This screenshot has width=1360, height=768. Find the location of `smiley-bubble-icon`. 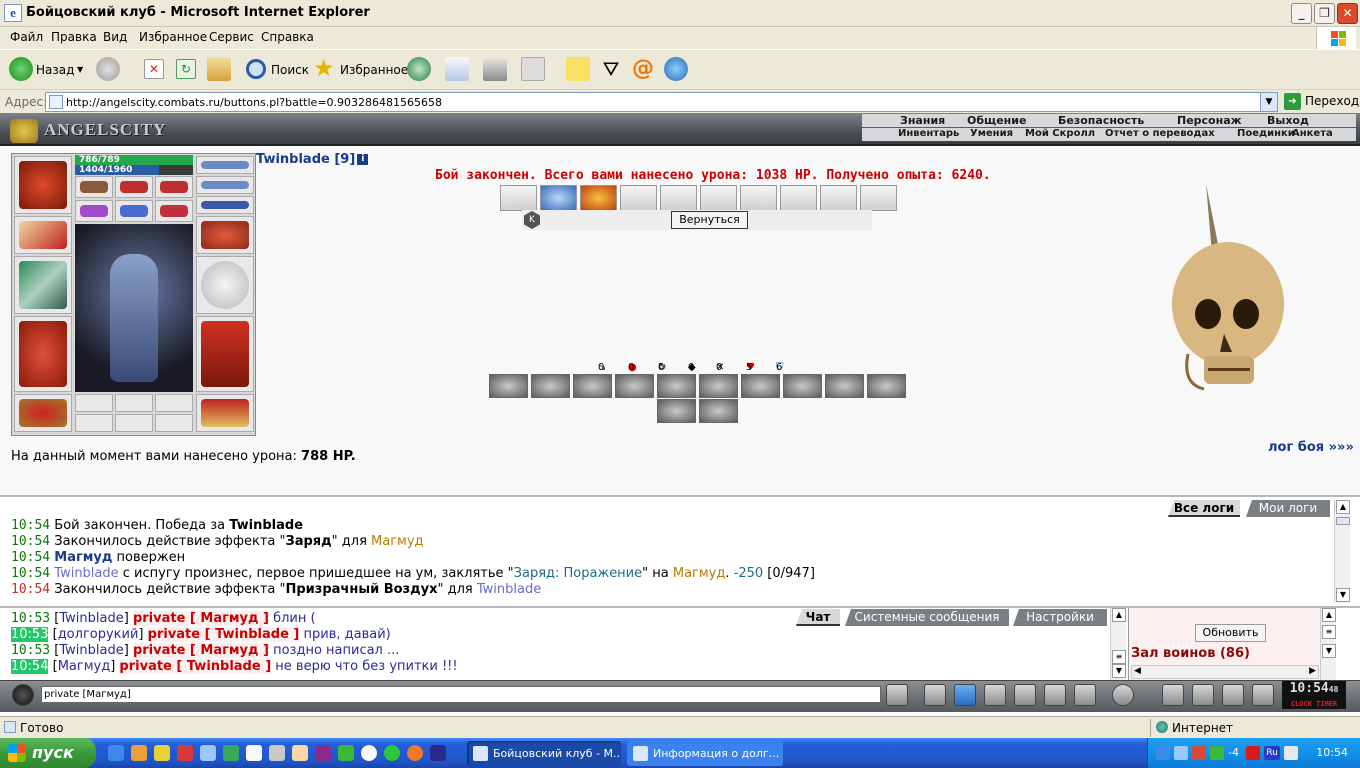

smiley-bubble-icon is located at coordinates (23, 695).